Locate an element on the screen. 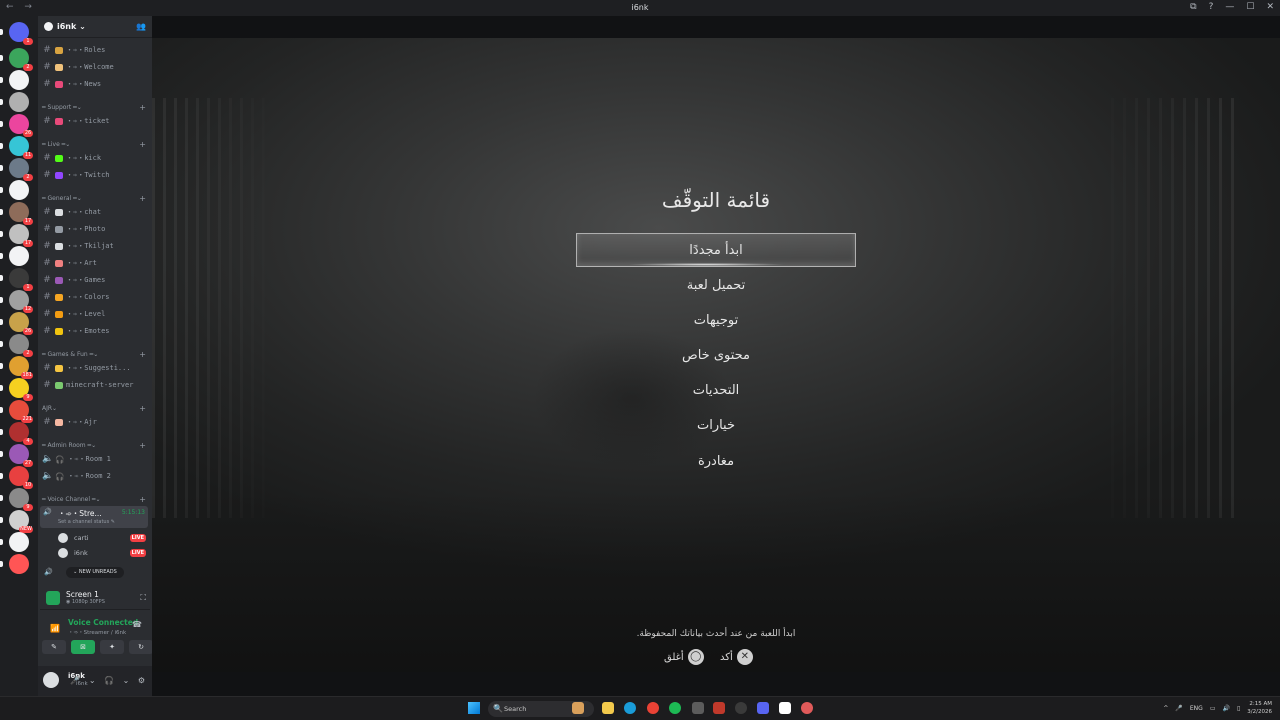  channel-category: ━ Live ━ ⌄ + is located at coordinates (95, 144).